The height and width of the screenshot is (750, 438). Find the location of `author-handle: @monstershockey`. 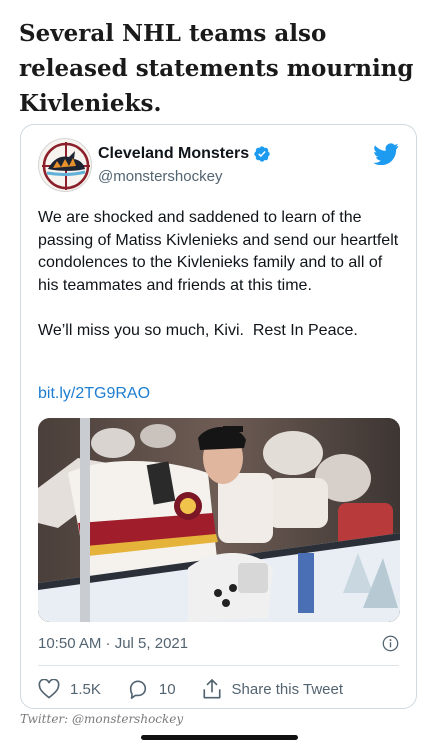

author-handle: @monstershockey is located at coordinates (160, 176).